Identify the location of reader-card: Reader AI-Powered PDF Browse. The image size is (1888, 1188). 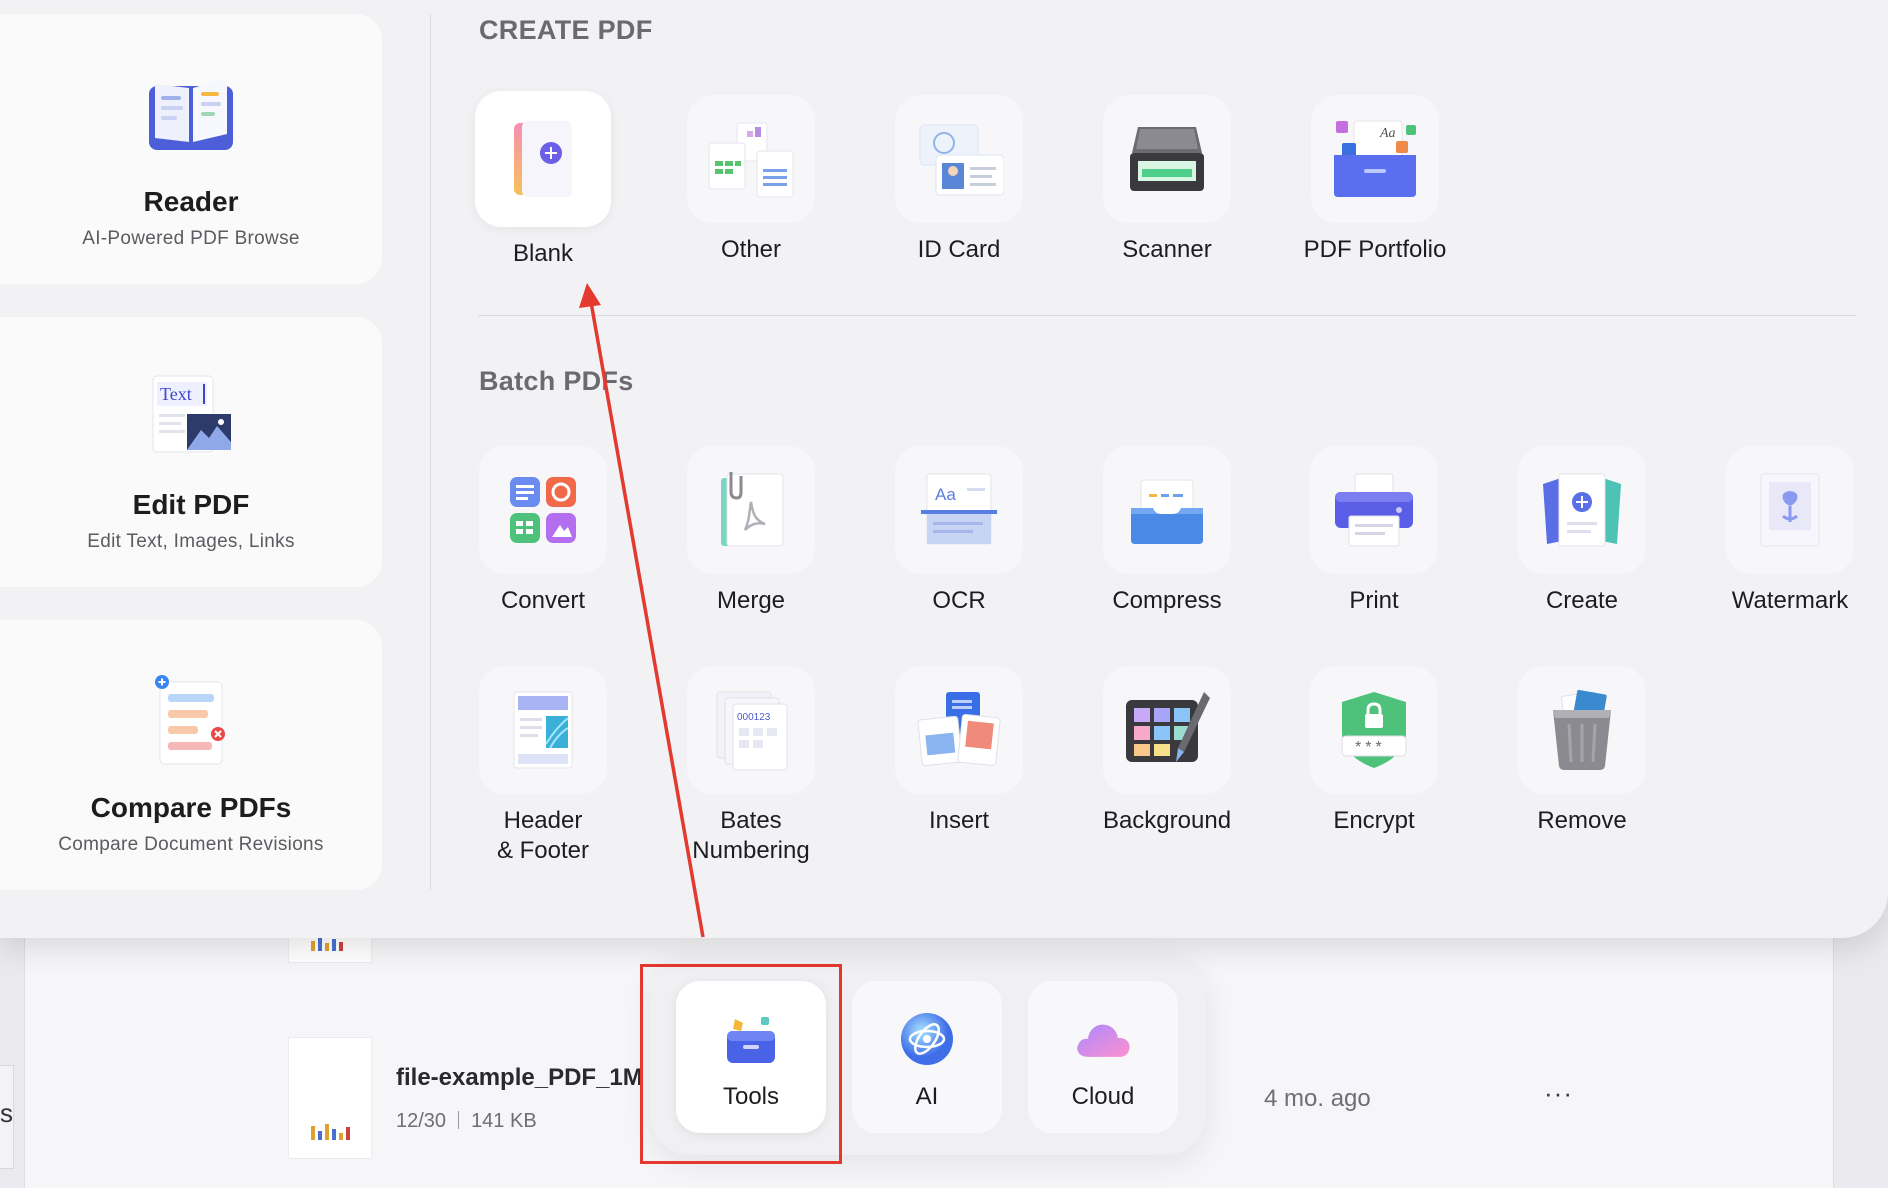
(191, 149).